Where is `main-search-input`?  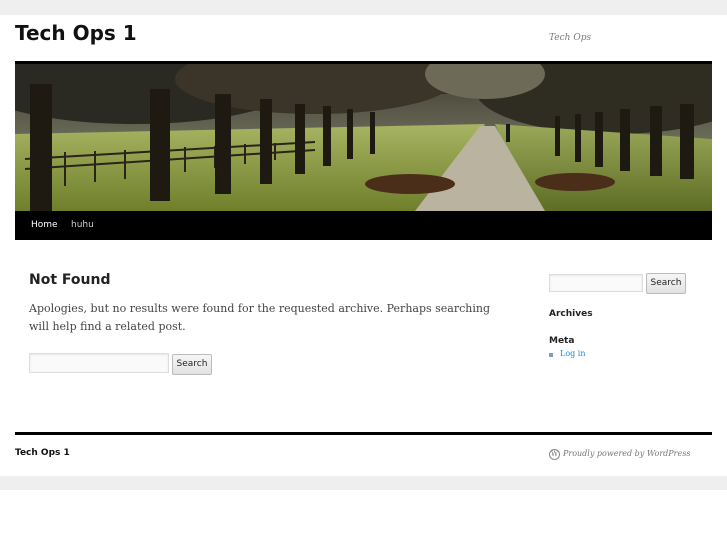 main-search-input is located at coordinates (99, 363).